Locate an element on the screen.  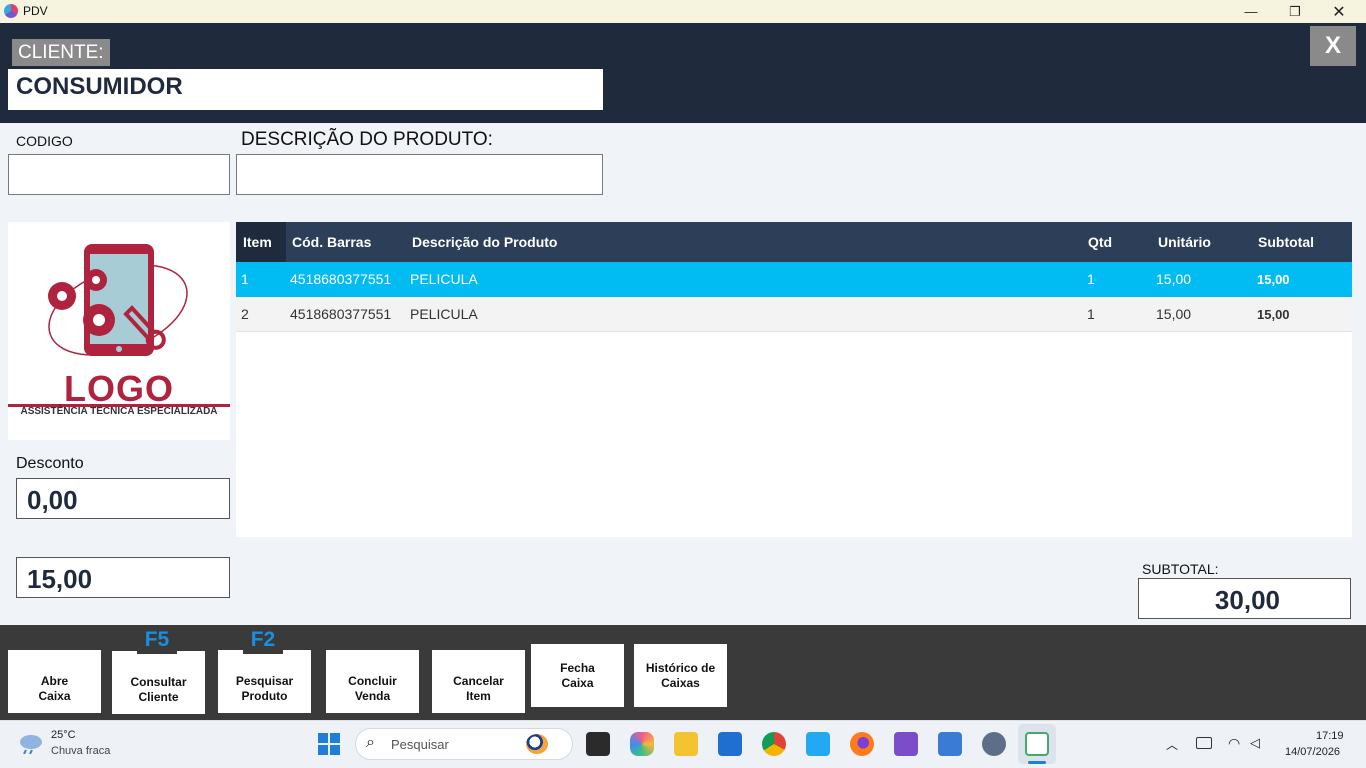
cancelar-item-button: Cancelar Item is located at coordinates (478, 681).